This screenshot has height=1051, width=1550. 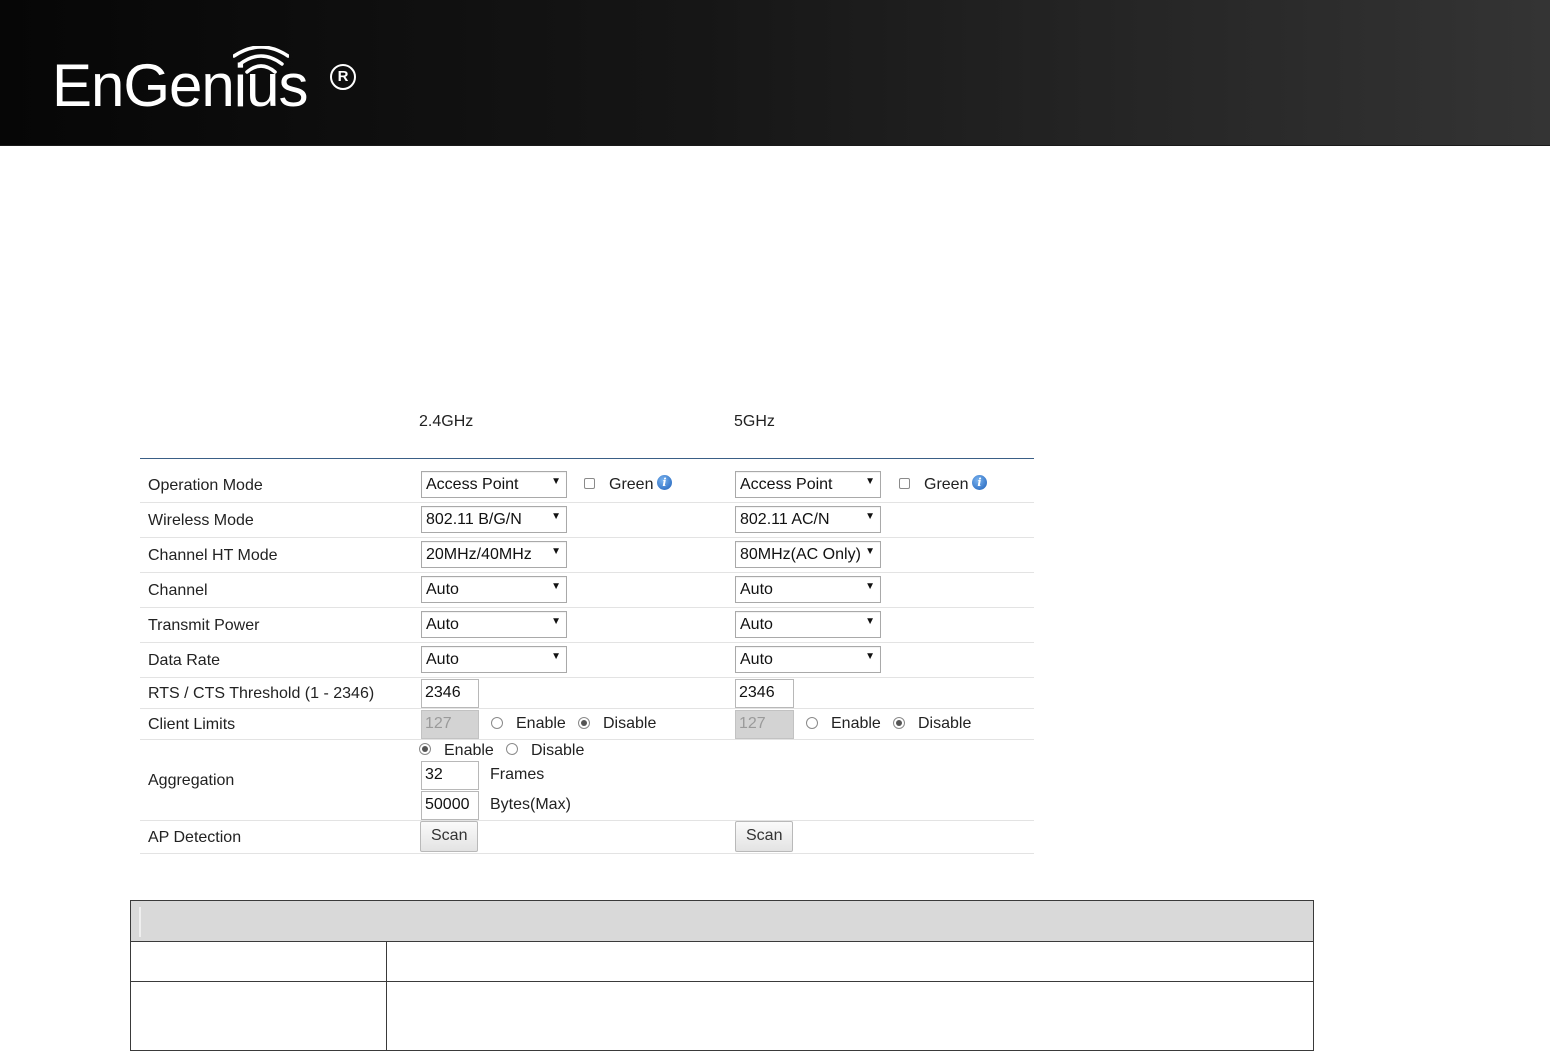 What do you see at coordinates (584, 723) in the screenshot?
I see `client-limits-24-disable-radio` at bounding box center [584, 723].